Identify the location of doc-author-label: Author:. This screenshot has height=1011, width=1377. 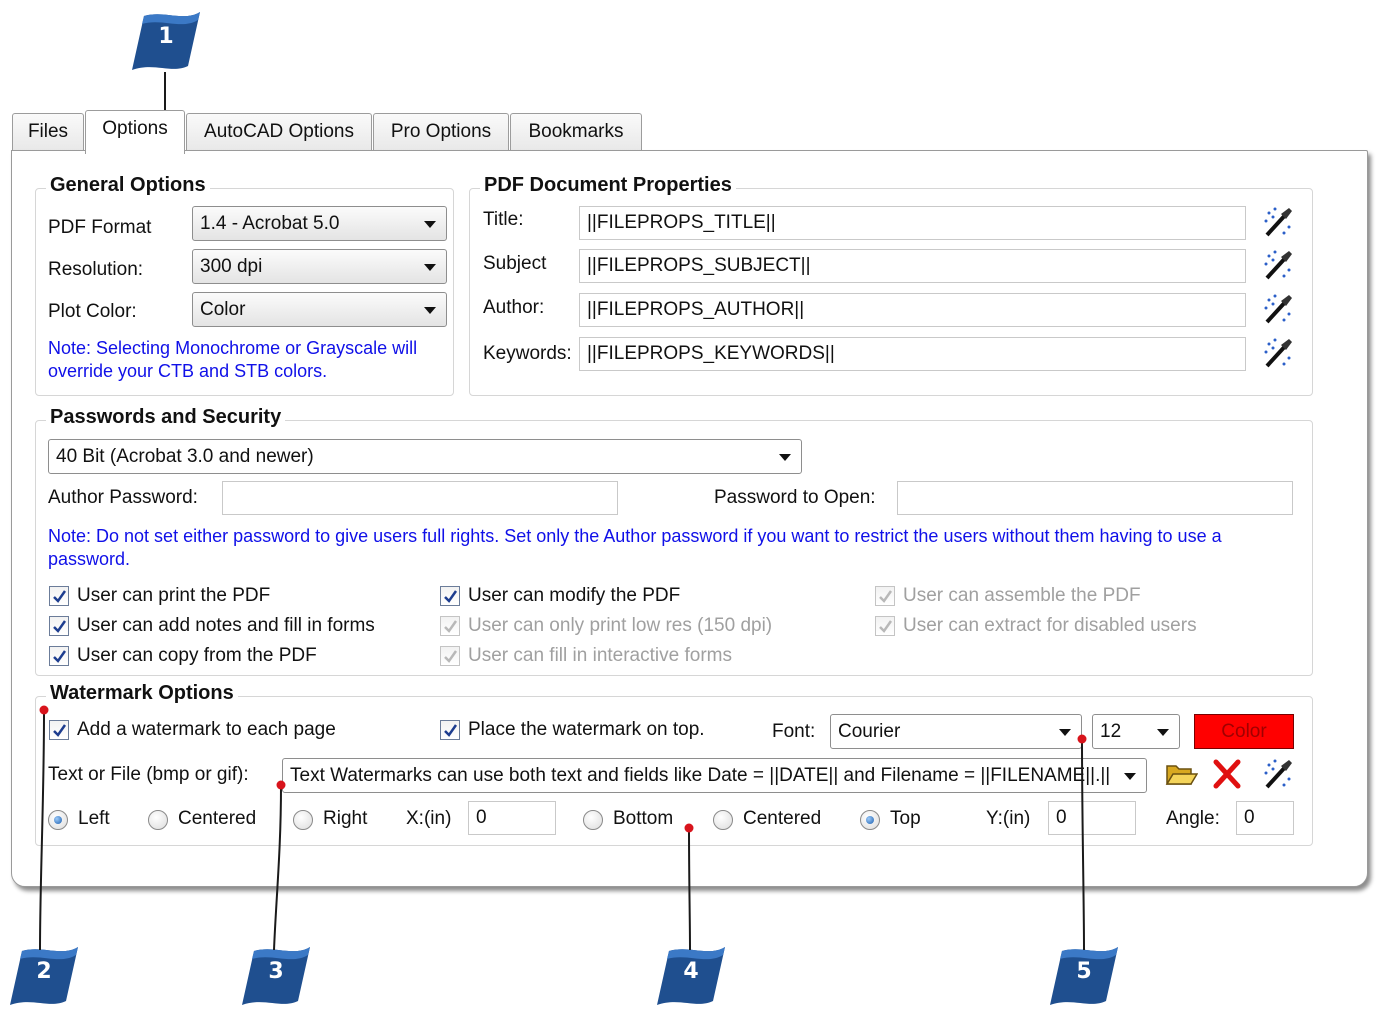
(514, 307).